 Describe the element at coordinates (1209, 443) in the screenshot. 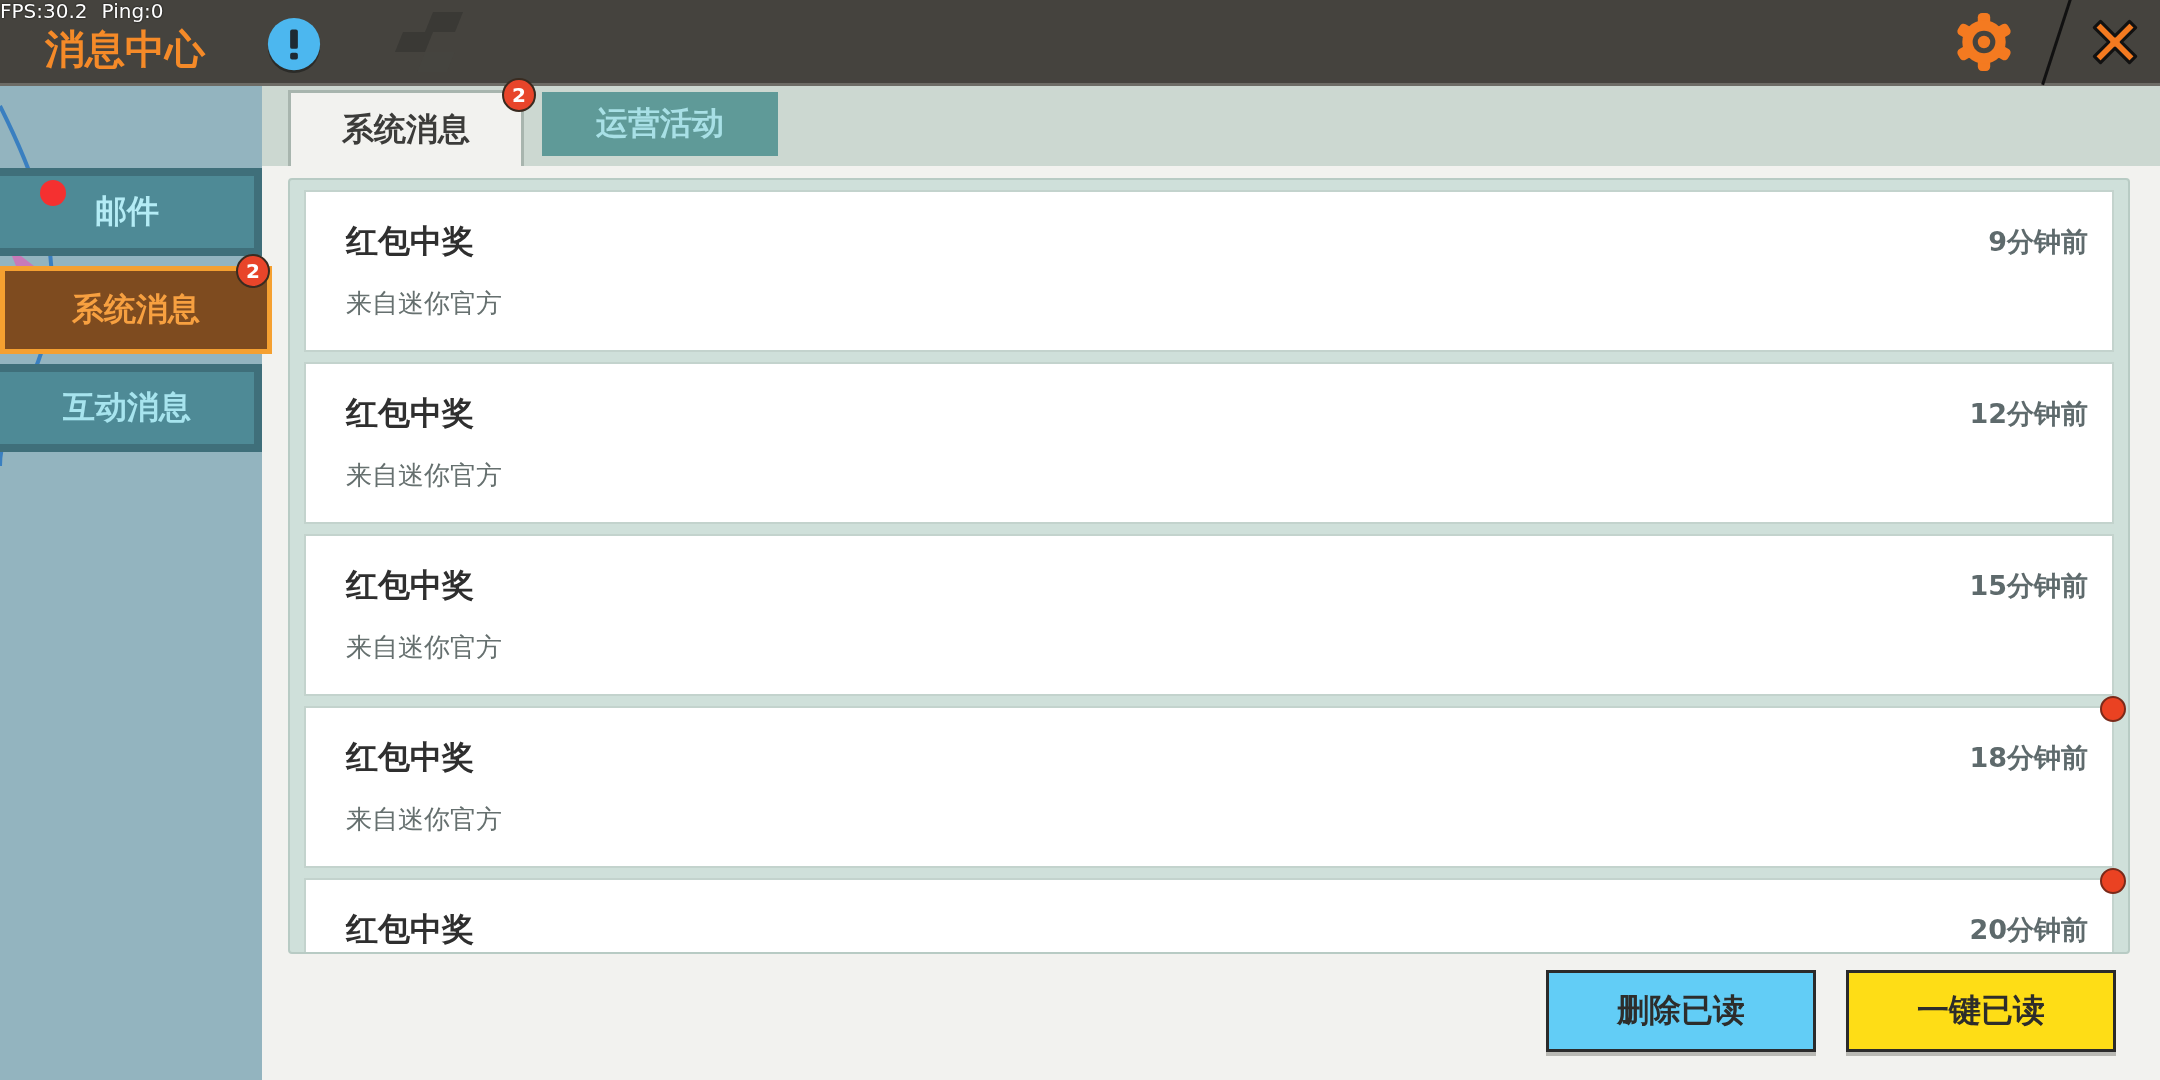

I see `message-row: 红包中奖 12分钟前 来自迷你官方` at that location.